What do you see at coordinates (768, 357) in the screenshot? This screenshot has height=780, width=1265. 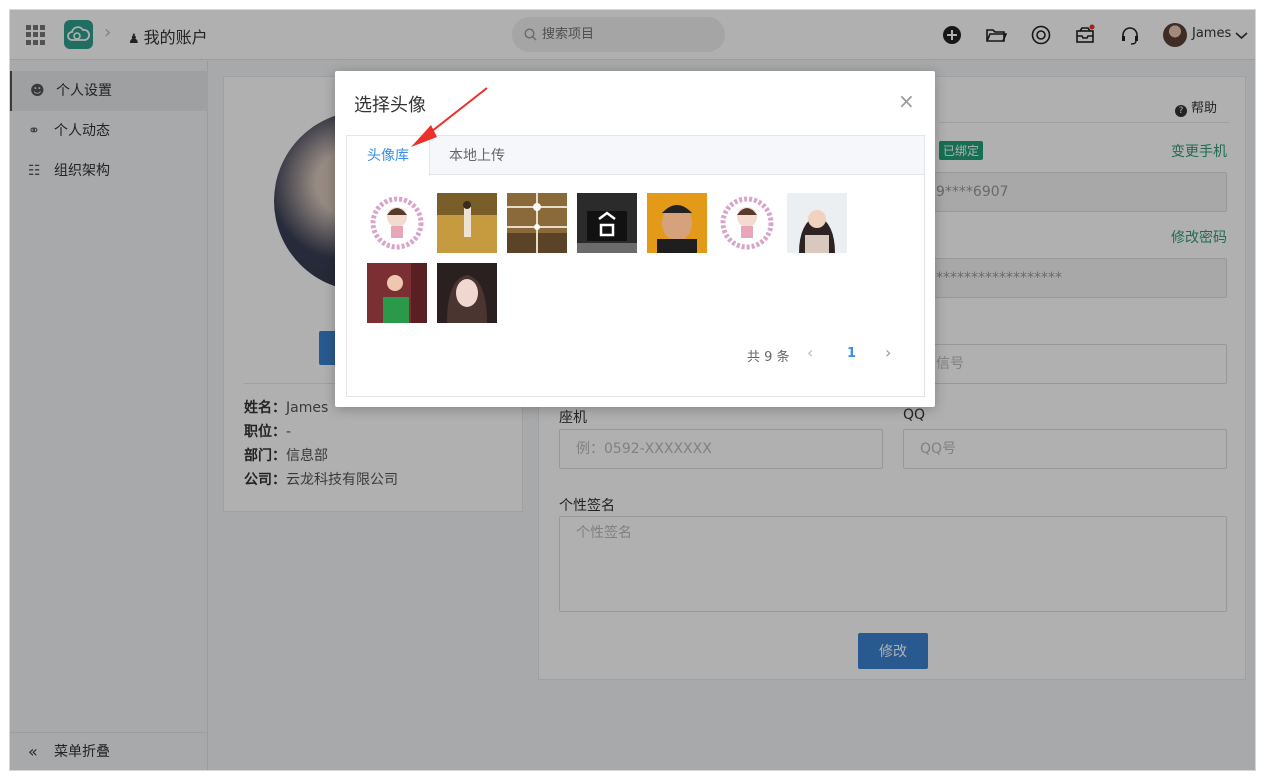 I see `pagination-total: 共 9 条` at bounding box center [768, 357].